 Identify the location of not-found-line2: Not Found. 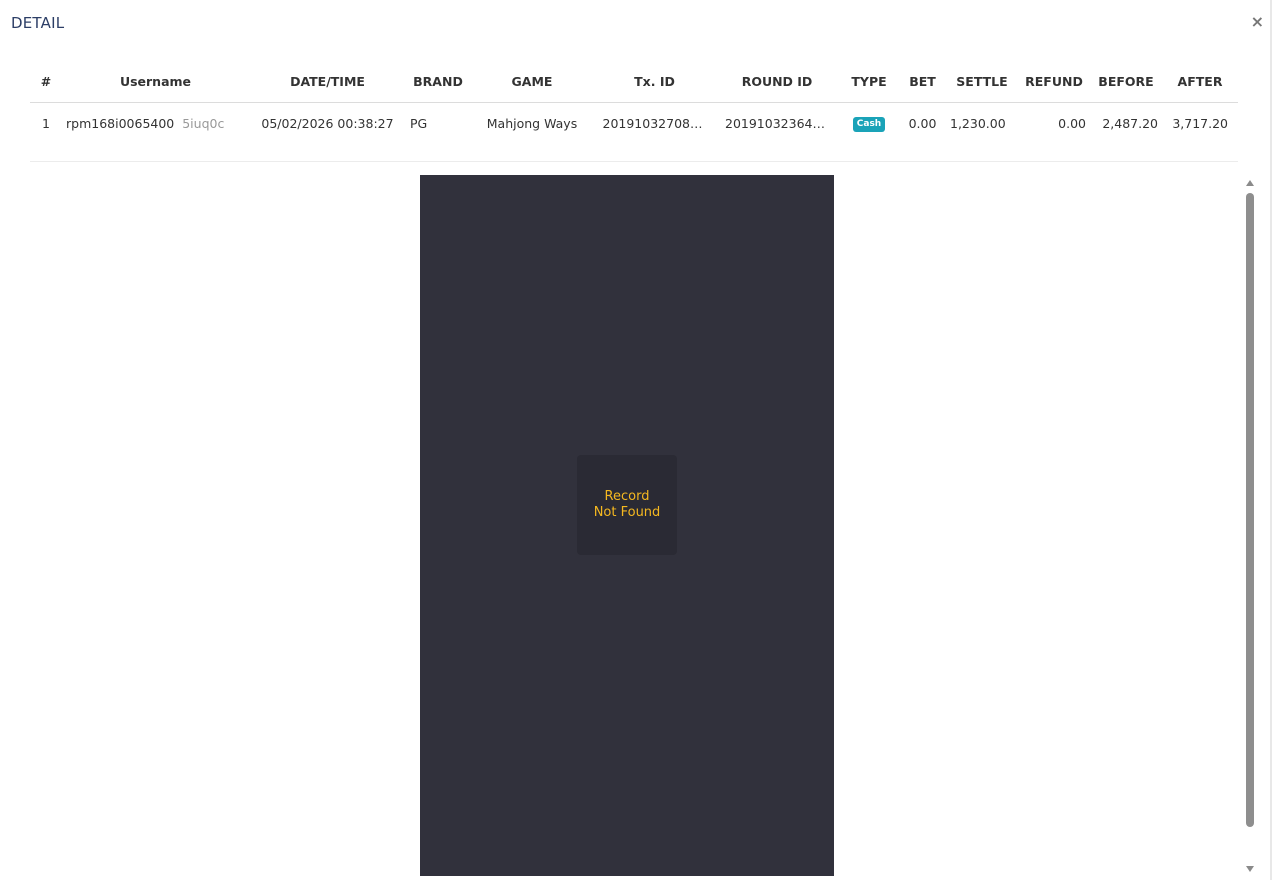
(627, 512).